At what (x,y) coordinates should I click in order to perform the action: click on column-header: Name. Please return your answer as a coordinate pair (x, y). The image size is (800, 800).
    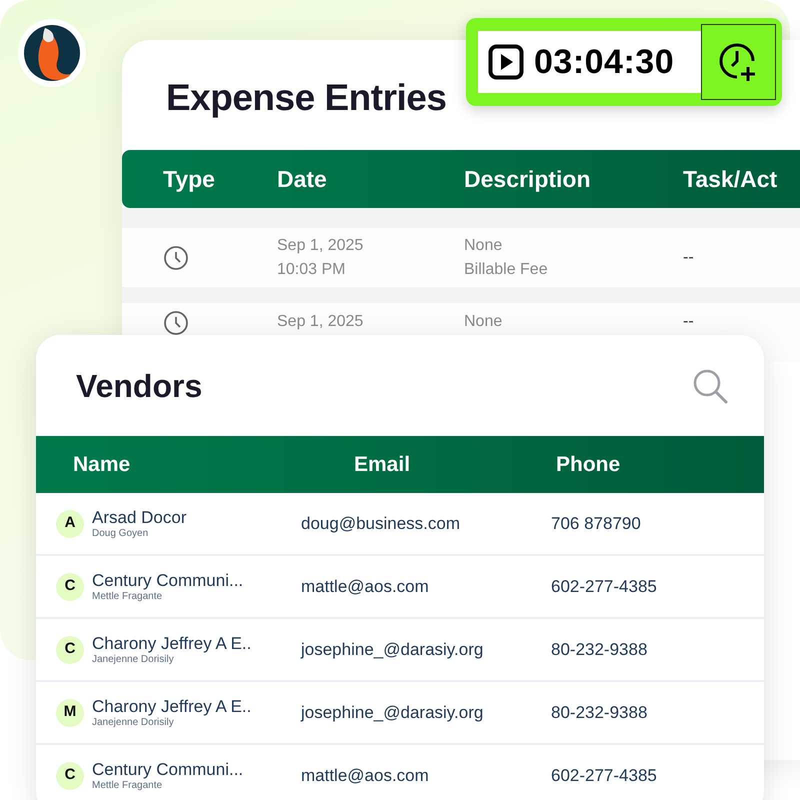
    Looking at the image, I should click on (102, 465).